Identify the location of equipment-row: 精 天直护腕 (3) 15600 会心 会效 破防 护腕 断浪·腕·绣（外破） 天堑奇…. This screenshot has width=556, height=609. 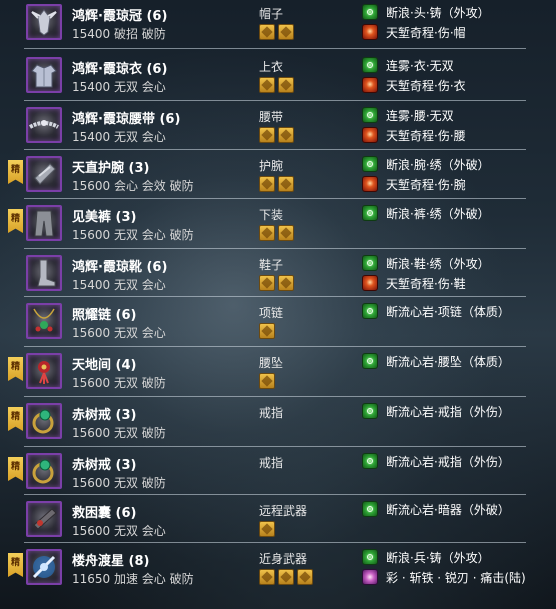
(278, 175).